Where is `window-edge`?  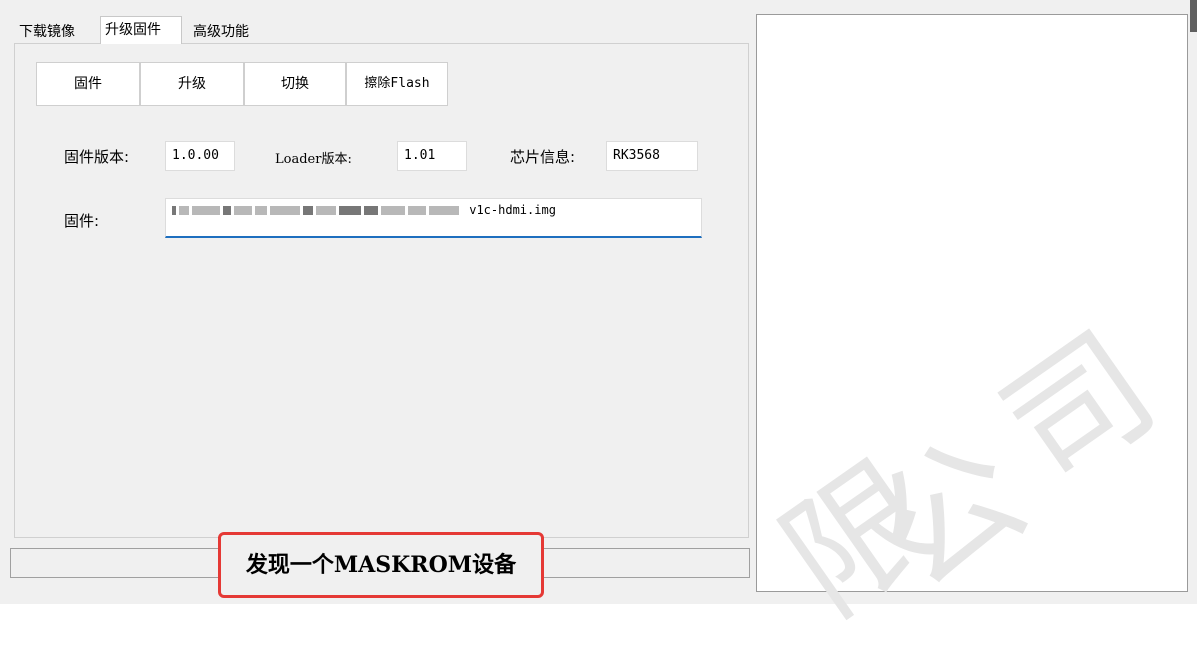
window-edge is located at coordinates (1193, 16).